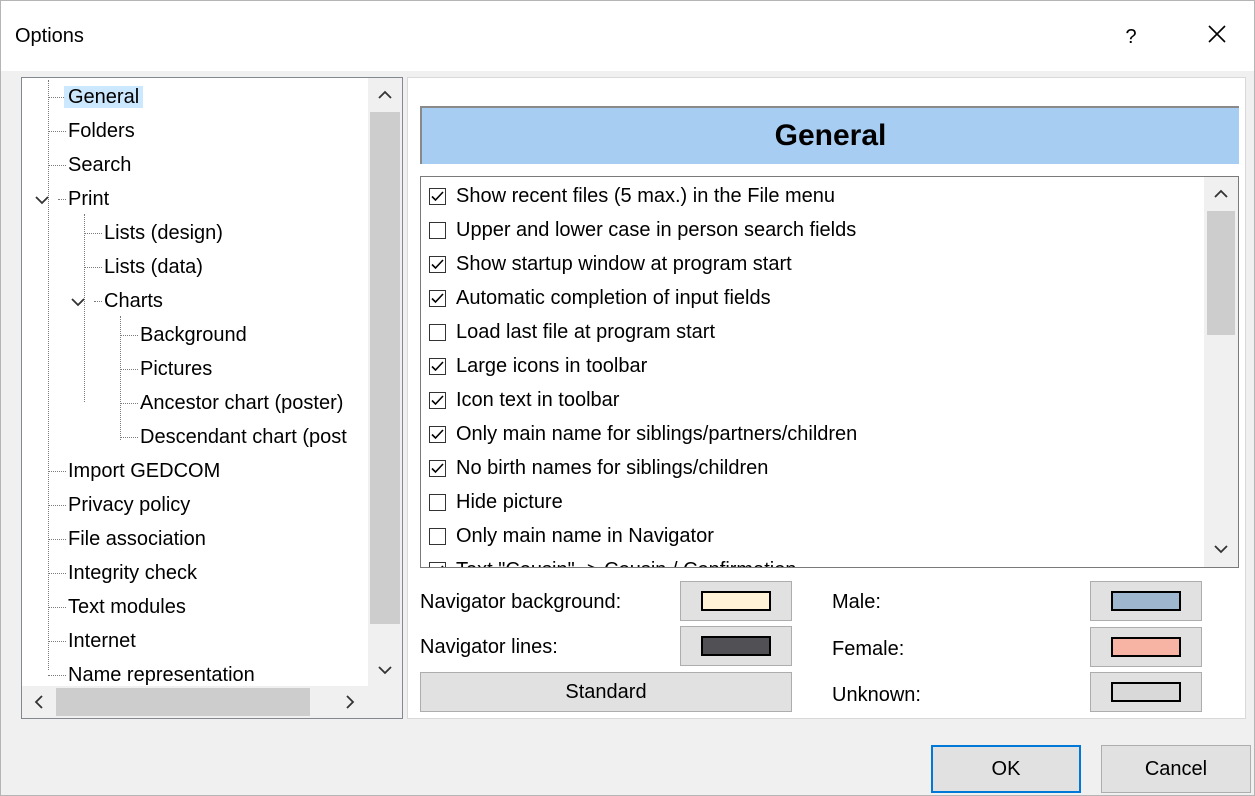 Image resolution: width=1255 pixels, height=796 pixels. I want to click on cancel-button: Cancel, so click(1176, 769).